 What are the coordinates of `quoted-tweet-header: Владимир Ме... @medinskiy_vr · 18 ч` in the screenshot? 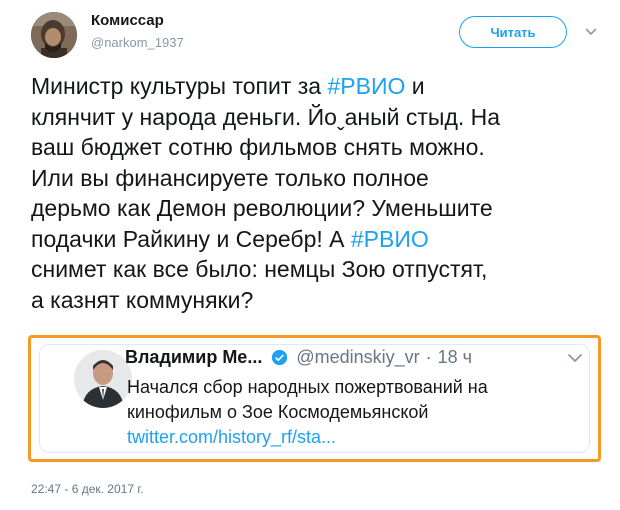 It's located at (298, 357).